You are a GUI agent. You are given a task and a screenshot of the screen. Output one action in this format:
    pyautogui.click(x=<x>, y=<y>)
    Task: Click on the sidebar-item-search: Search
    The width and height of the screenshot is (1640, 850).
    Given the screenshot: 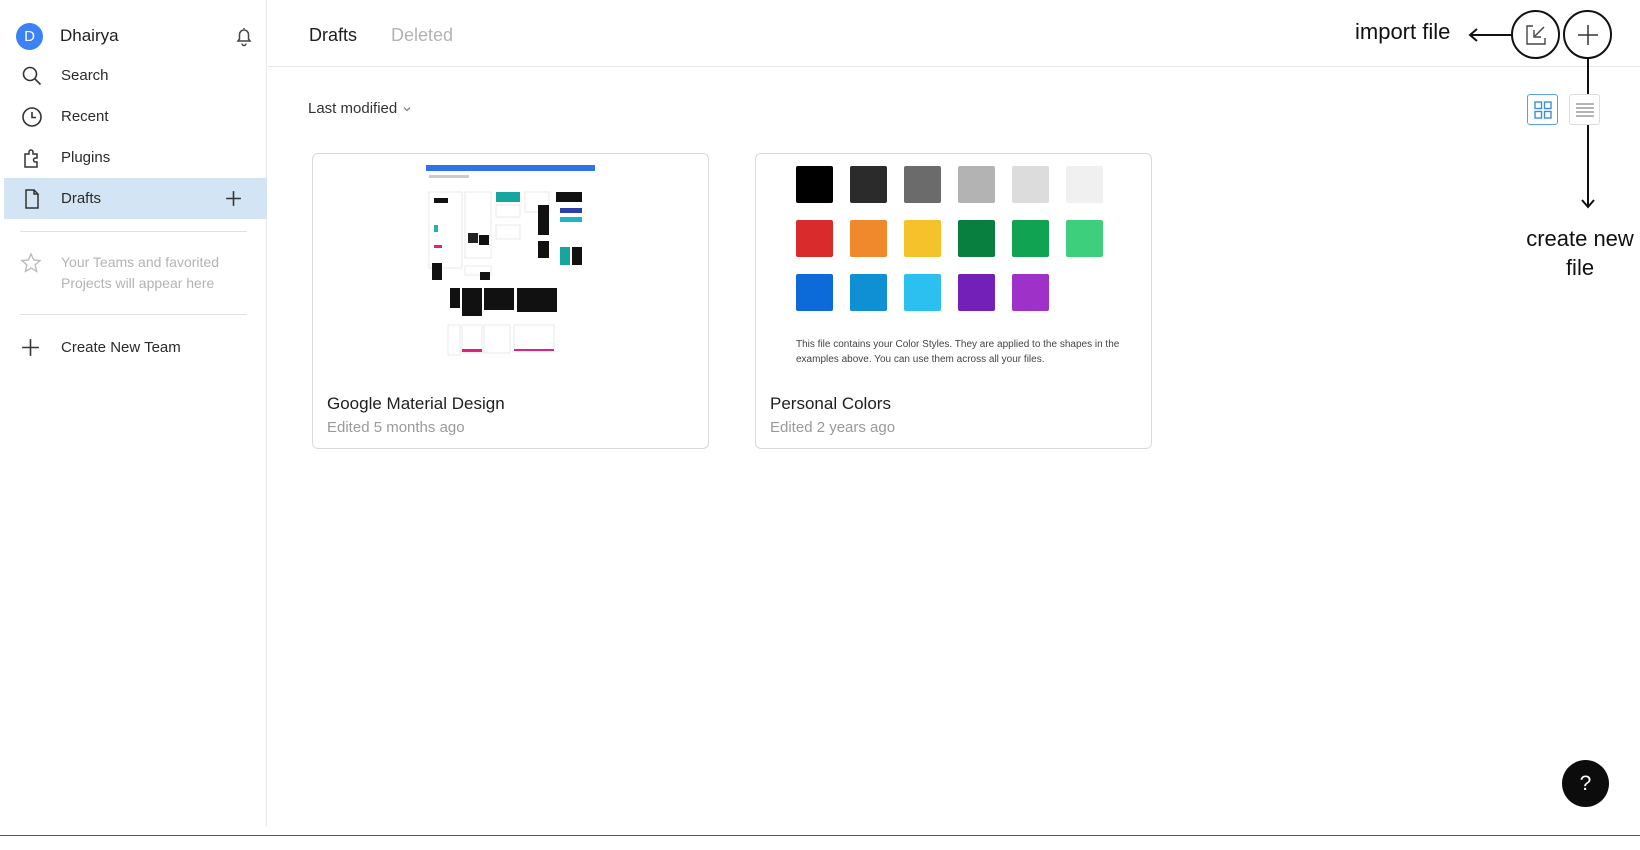 What is the action you would take?
    pyautogui.click(x=135, y=75)
    